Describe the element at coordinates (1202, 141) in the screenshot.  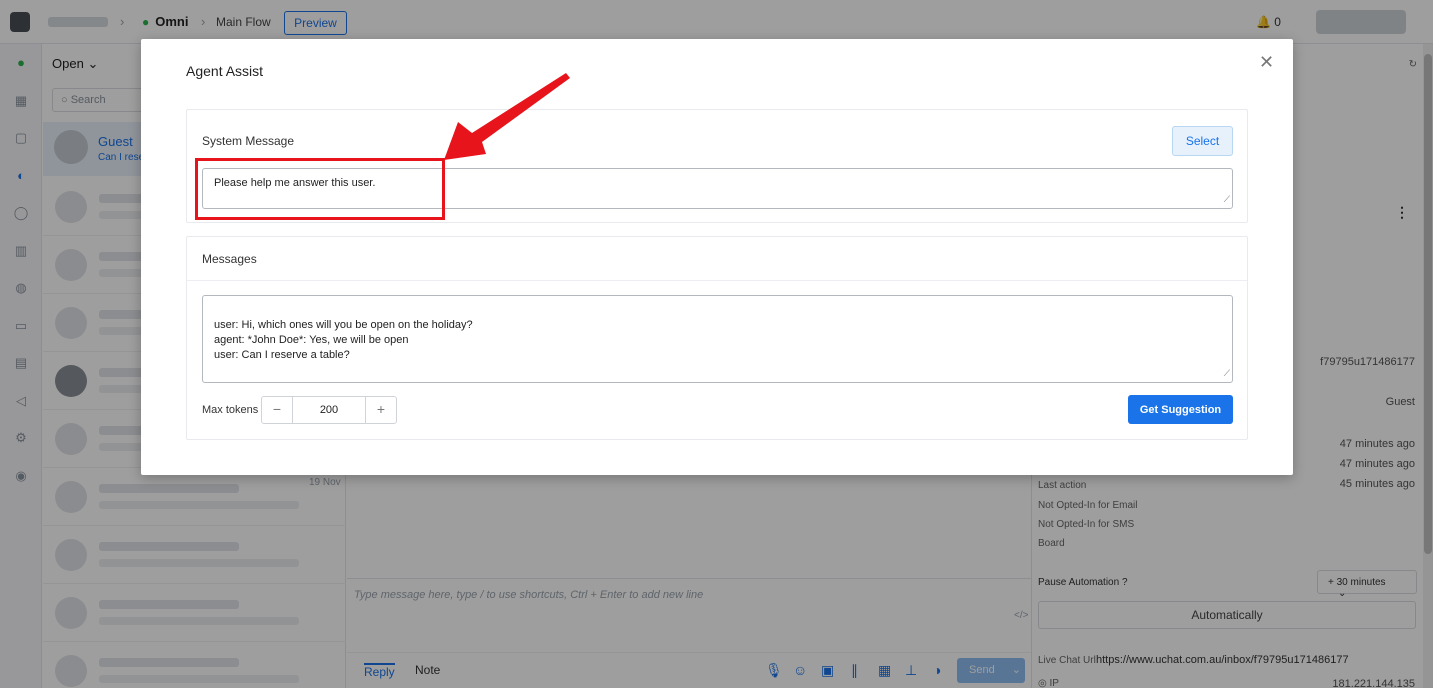
I see `select-button: Select` at that location.